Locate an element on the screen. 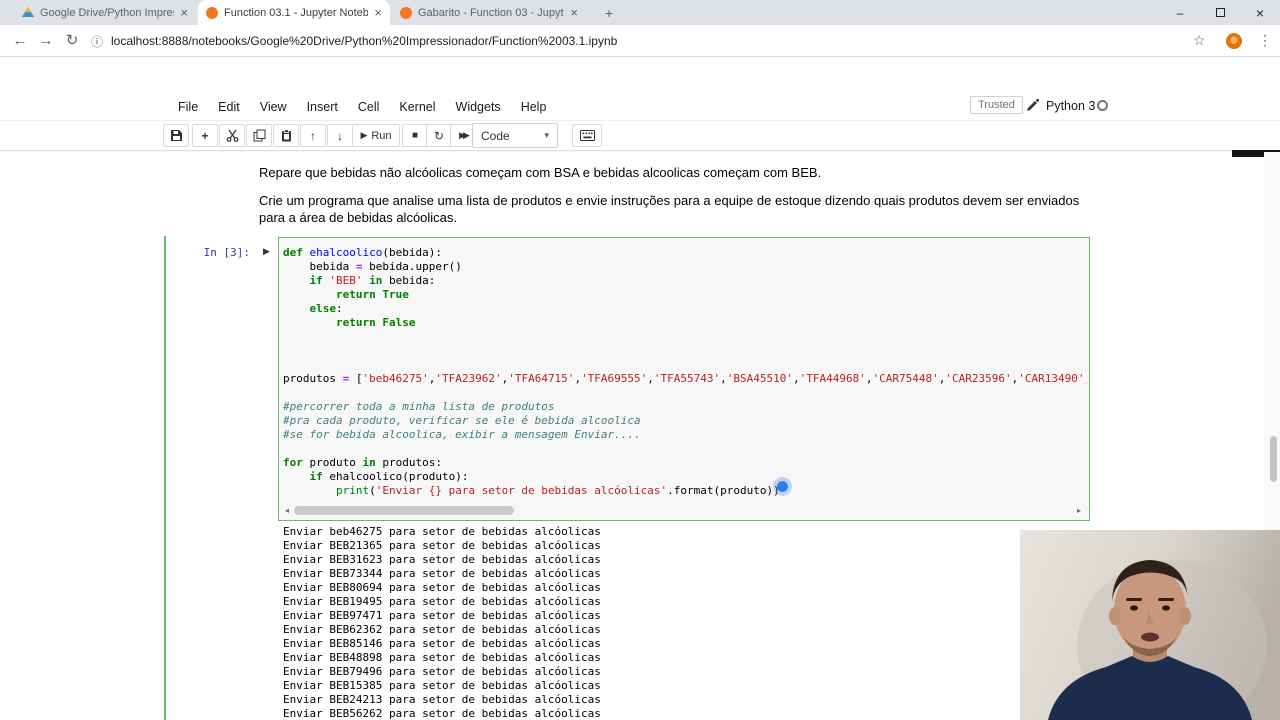 The height and width of the screenshot is (720, 1280). move-cell-up-button: ↑ is located at coordinates (313, 135).